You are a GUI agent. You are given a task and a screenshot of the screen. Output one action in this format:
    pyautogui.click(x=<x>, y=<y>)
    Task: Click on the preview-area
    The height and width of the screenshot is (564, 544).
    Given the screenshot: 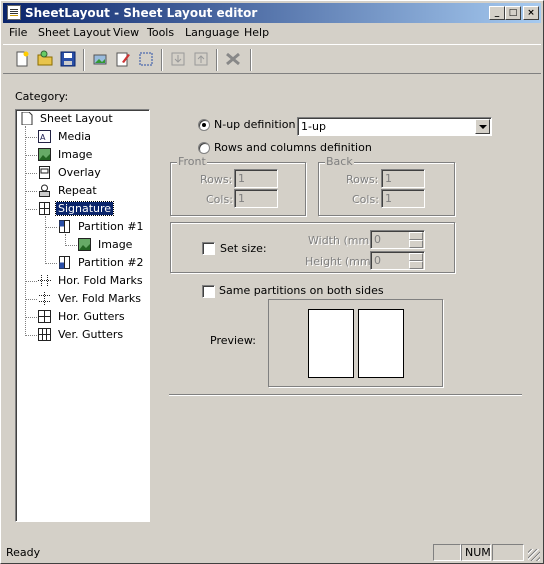 What is the action you would take?
    pyautogui.click(x=355, y=343)
    